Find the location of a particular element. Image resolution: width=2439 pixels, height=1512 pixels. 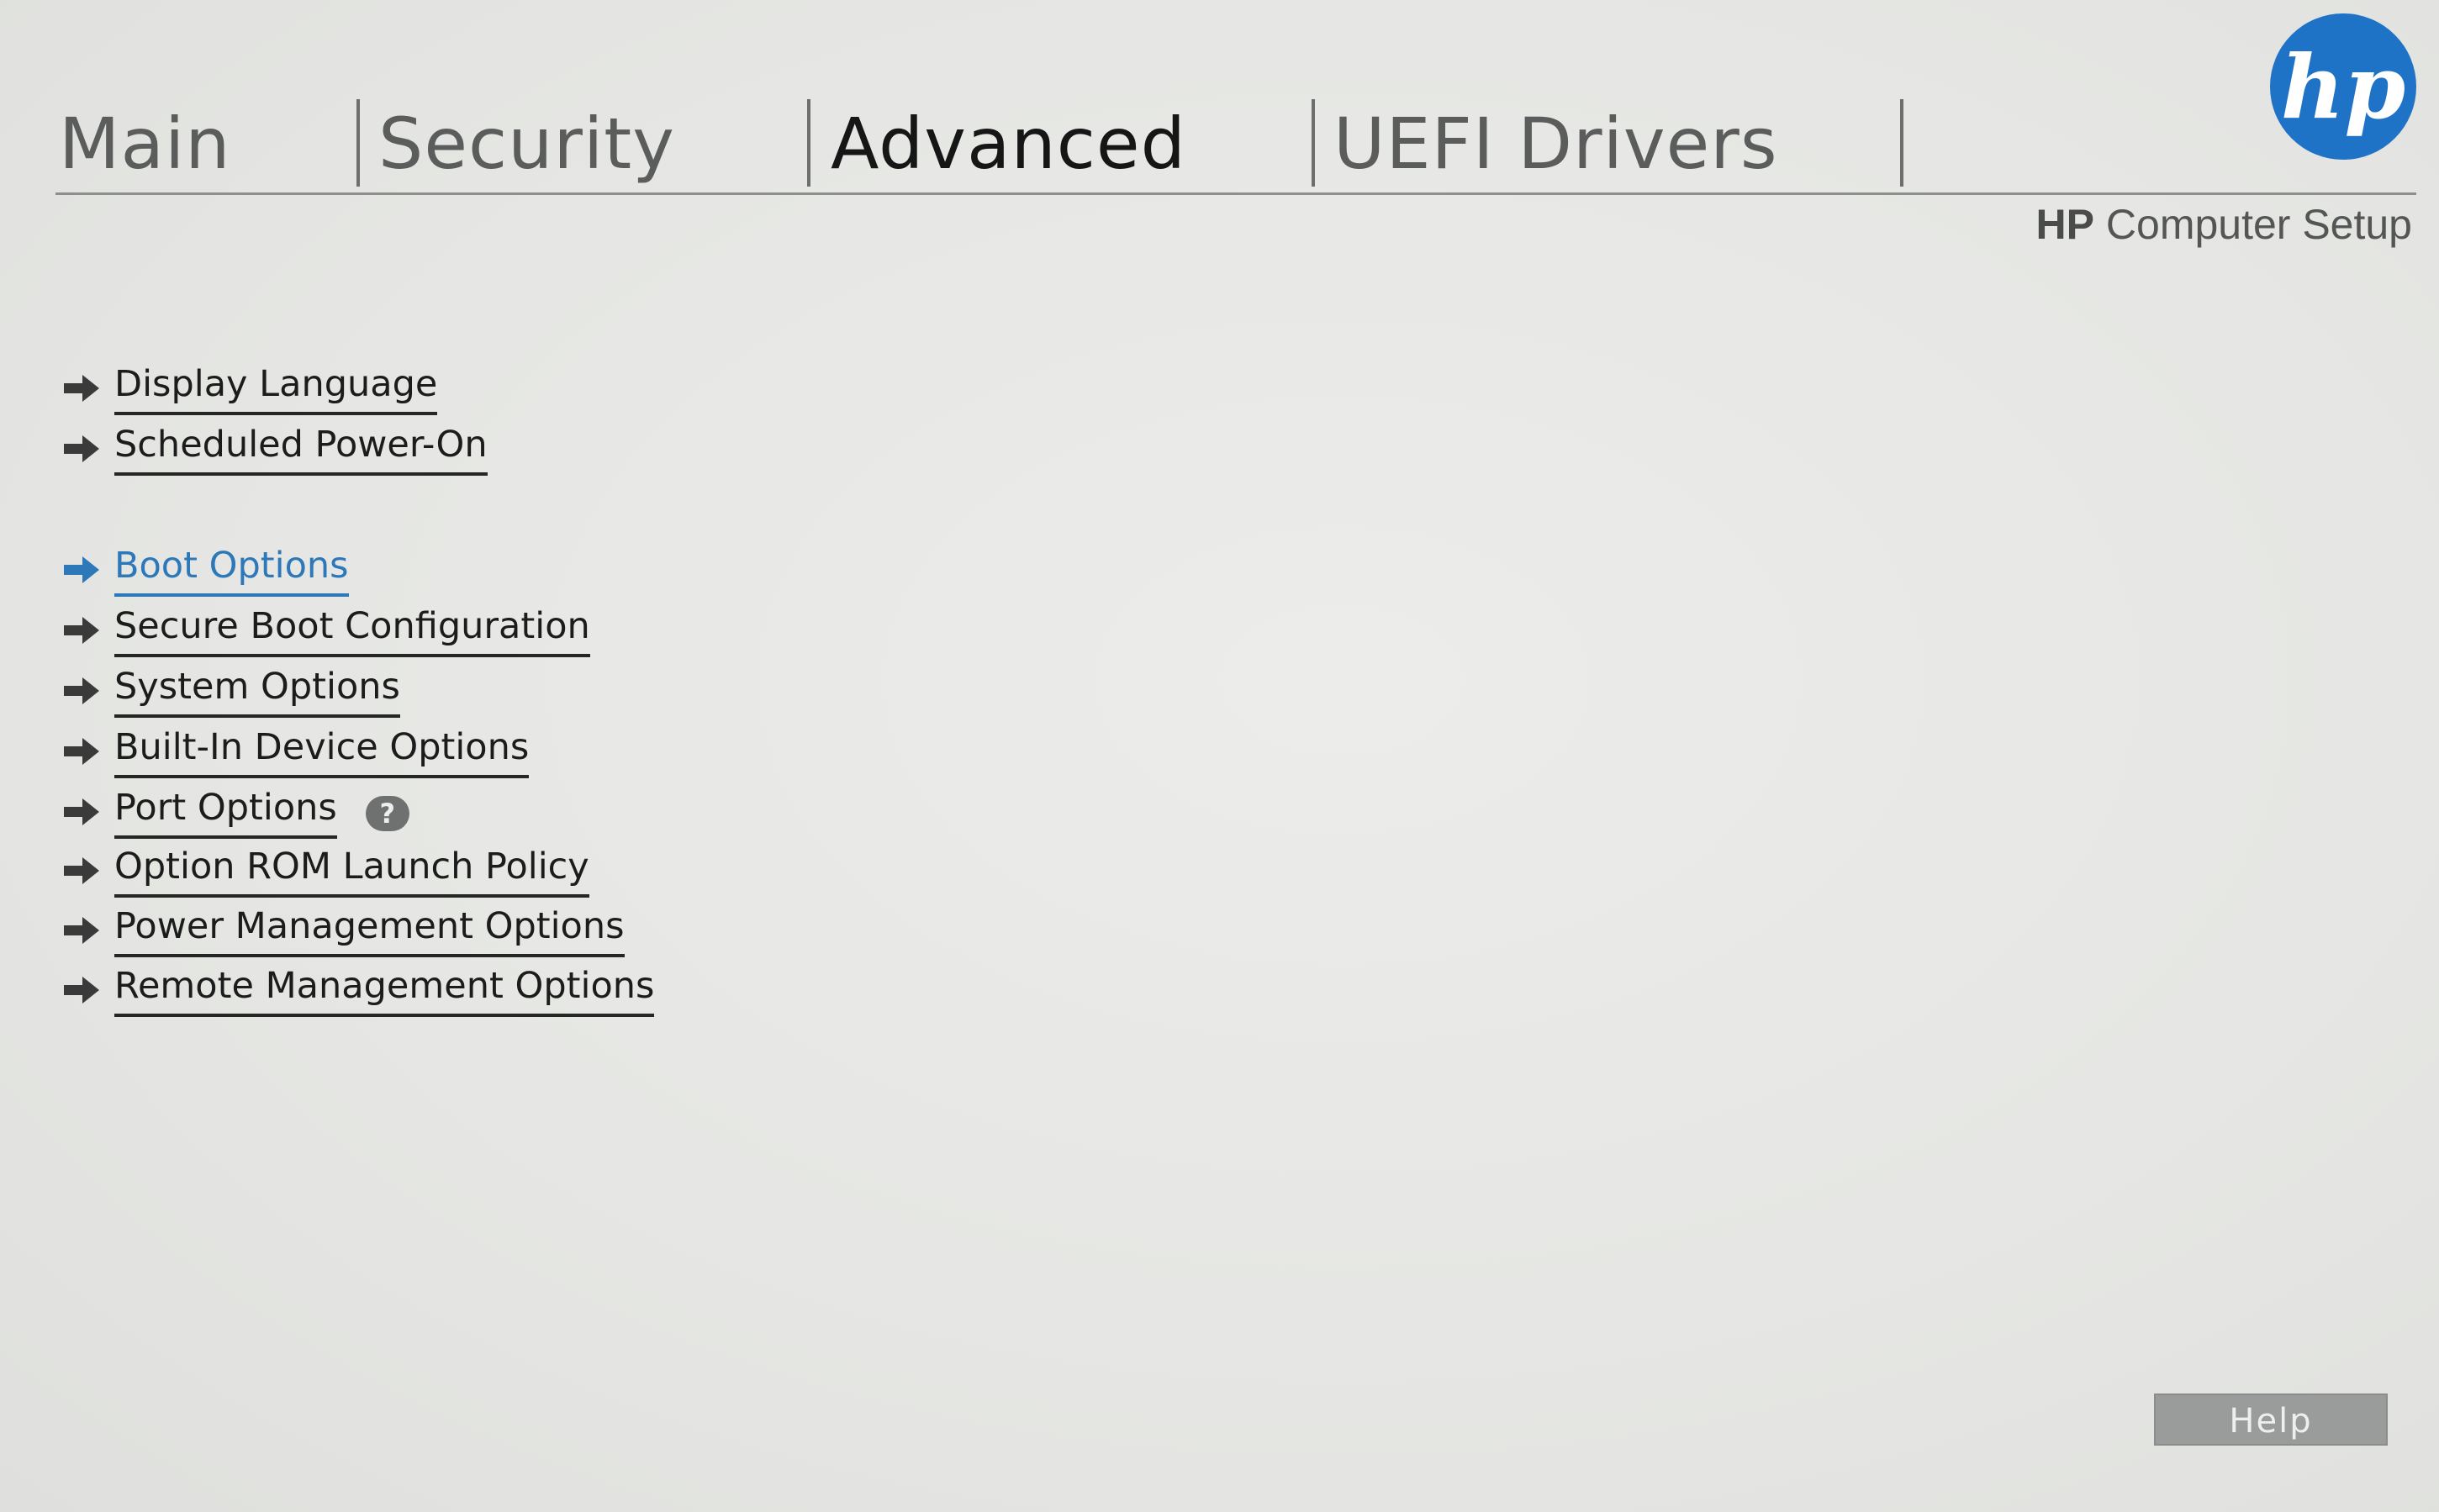

hp-logo-icon: hp is located at coordinates (2343, 86).